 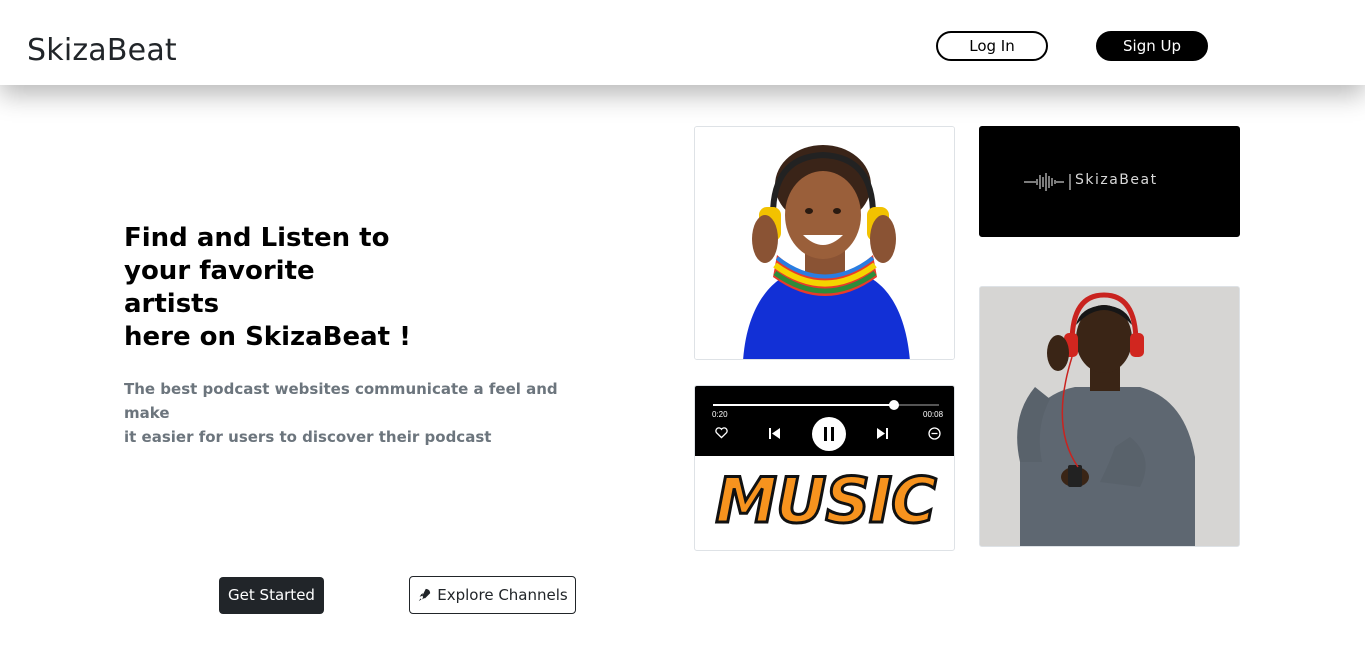 I want to click on next-icon, so click(x=882, y=433).